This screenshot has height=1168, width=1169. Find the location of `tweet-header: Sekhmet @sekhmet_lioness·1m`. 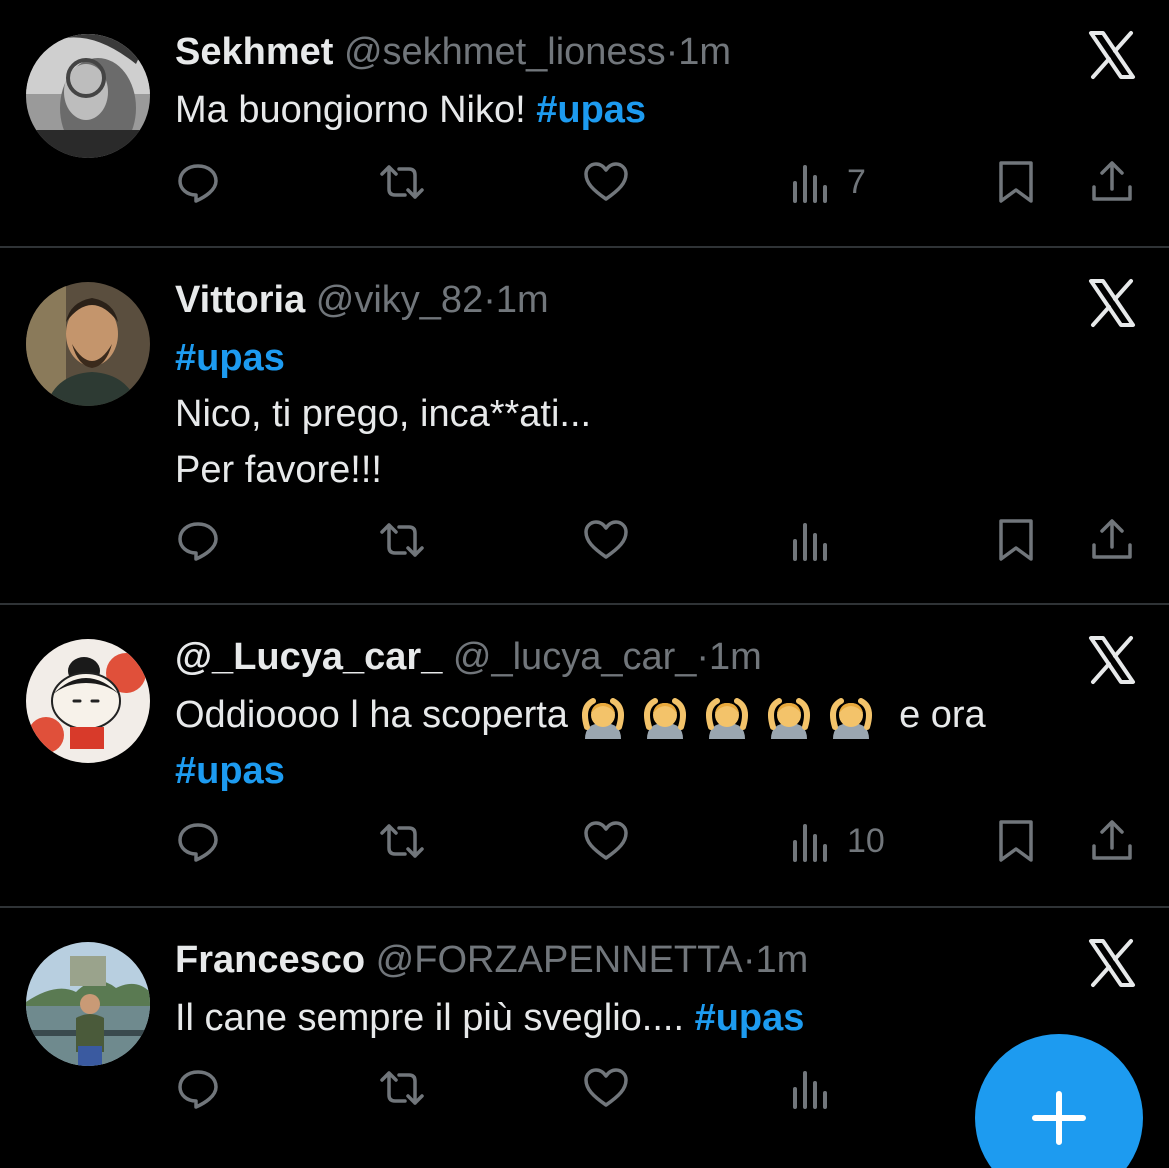

tweet-header: Sekhmet @sekhmet_lioness·1m is located at coordinates (642, 52).